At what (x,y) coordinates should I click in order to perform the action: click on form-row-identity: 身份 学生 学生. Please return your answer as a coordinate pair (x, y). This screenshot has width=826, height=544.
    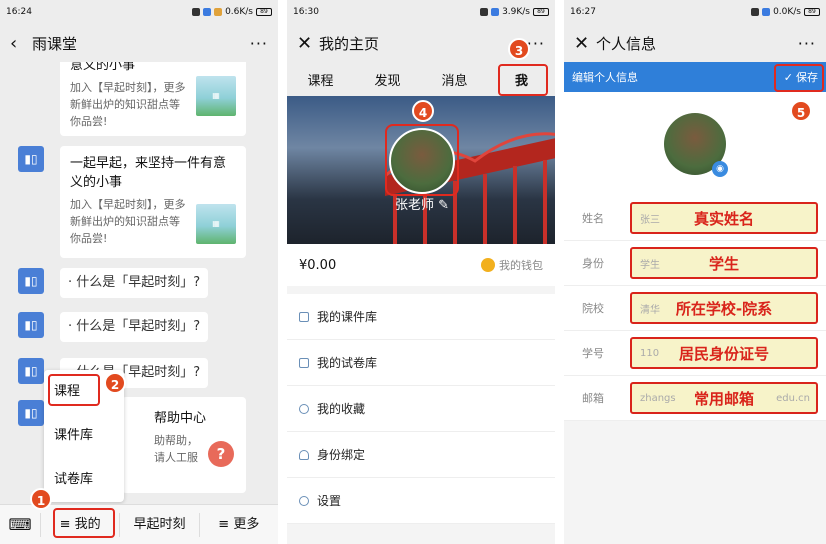
    Looking at the image, I should click on (695, 263).